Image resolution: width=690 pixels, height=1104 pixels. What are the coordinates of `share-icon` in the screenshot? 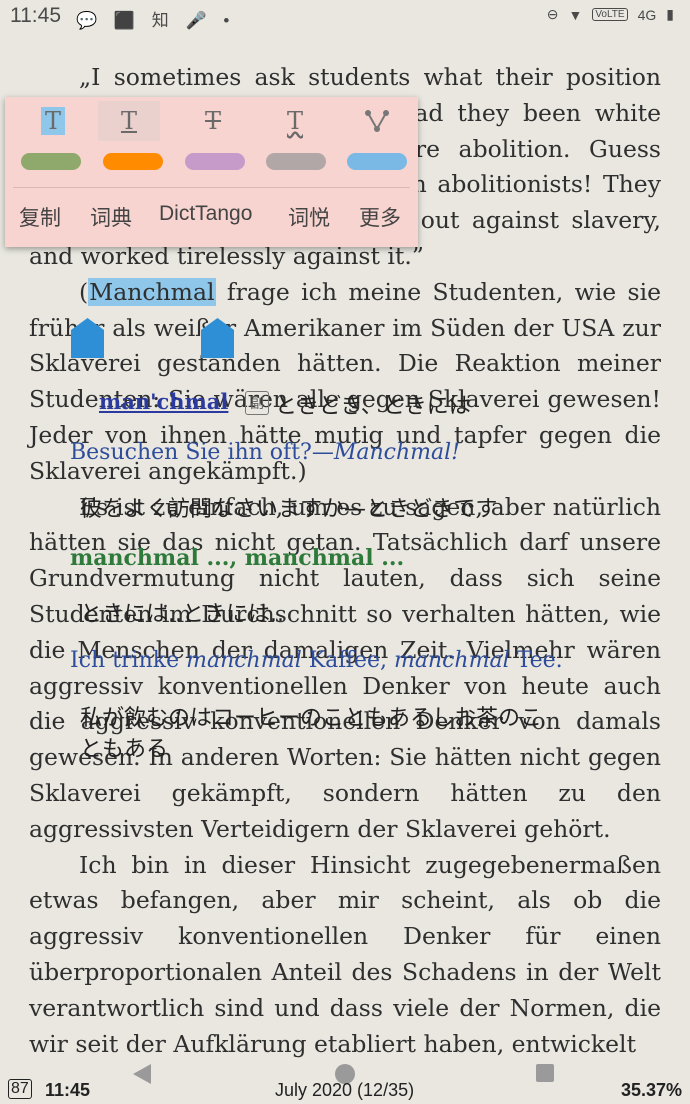 It's located at (377, 121).